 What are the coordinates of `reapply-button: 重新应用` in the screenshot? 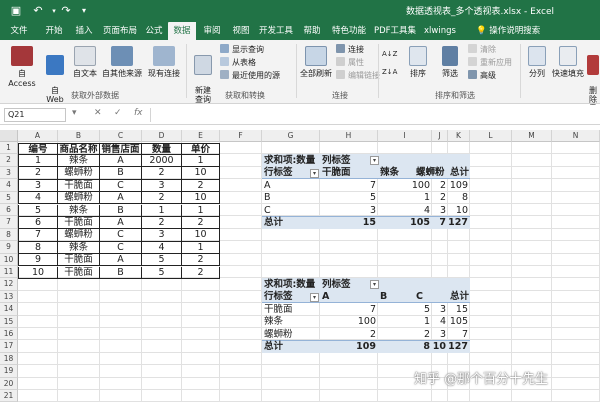 It's located at (490, 63).